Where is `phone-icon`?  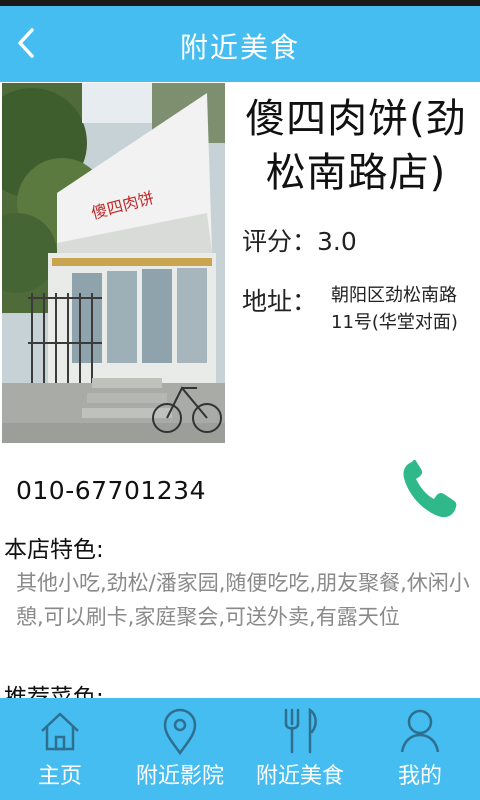 phone-icon is located at coordinates (430, 488).